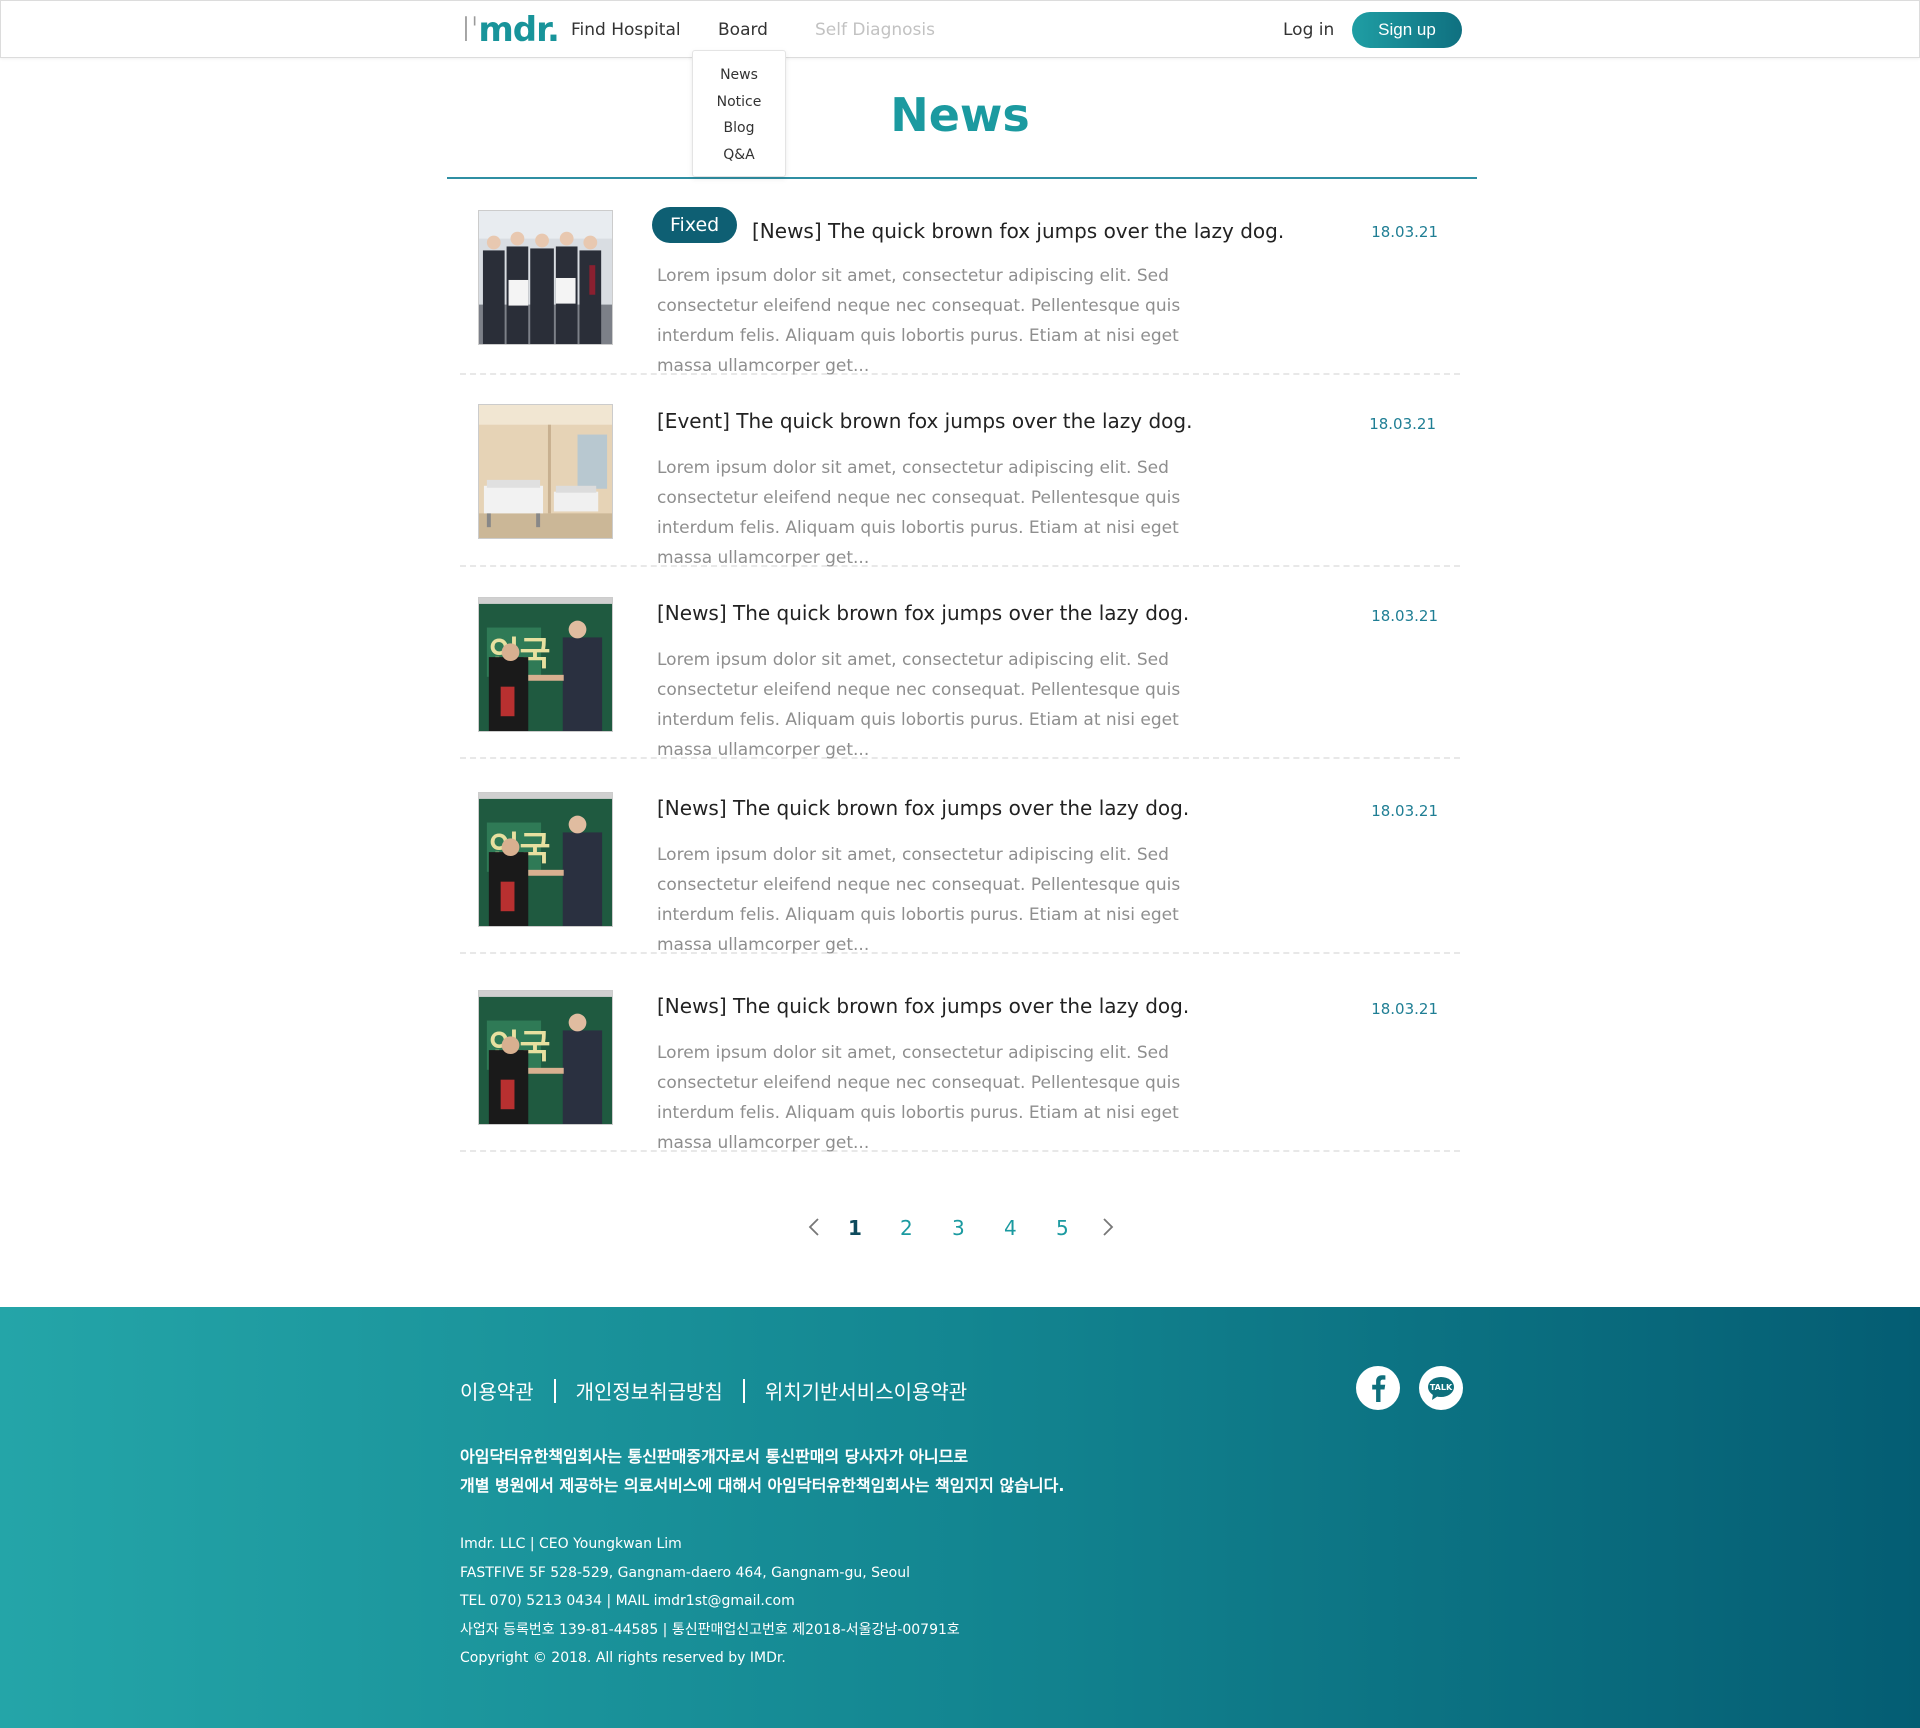 Image resolution: width=1920 pixels, height=1728 pixels. I want to click on page-2: 2, so click(906, 1228).